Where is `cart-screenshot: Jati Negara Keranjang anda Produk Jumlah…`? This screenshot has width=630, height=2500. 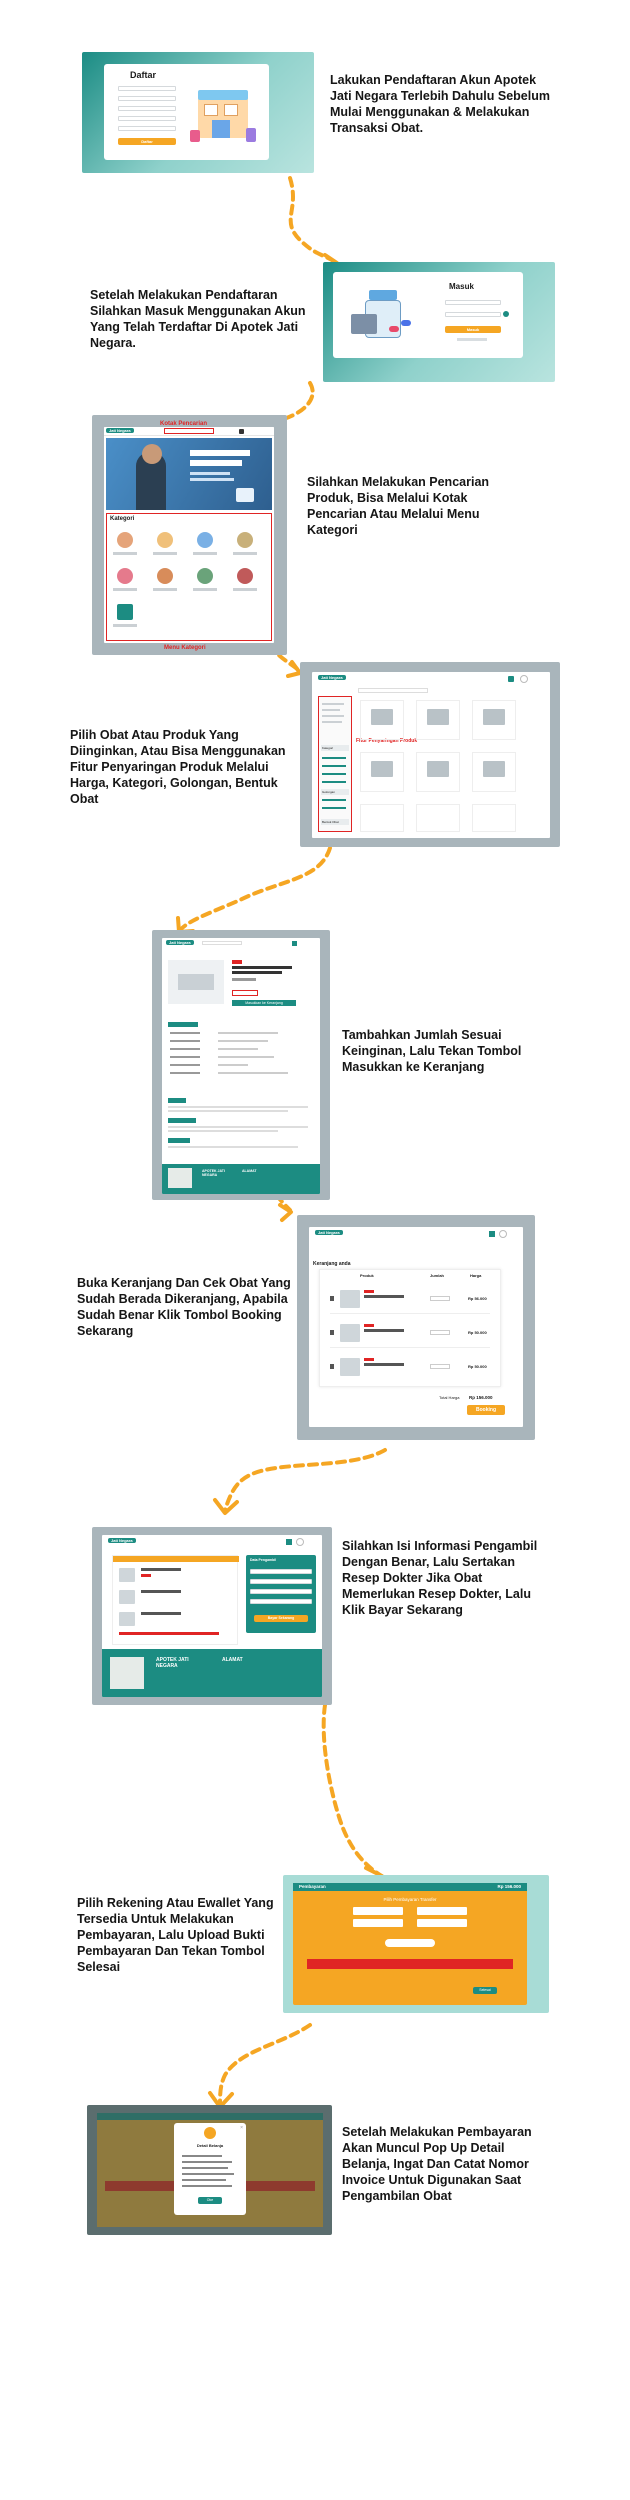 cart-screenshot: Jati Negara Keranjang anda Produk Jumlah… is located at coordinates (416, 1327).